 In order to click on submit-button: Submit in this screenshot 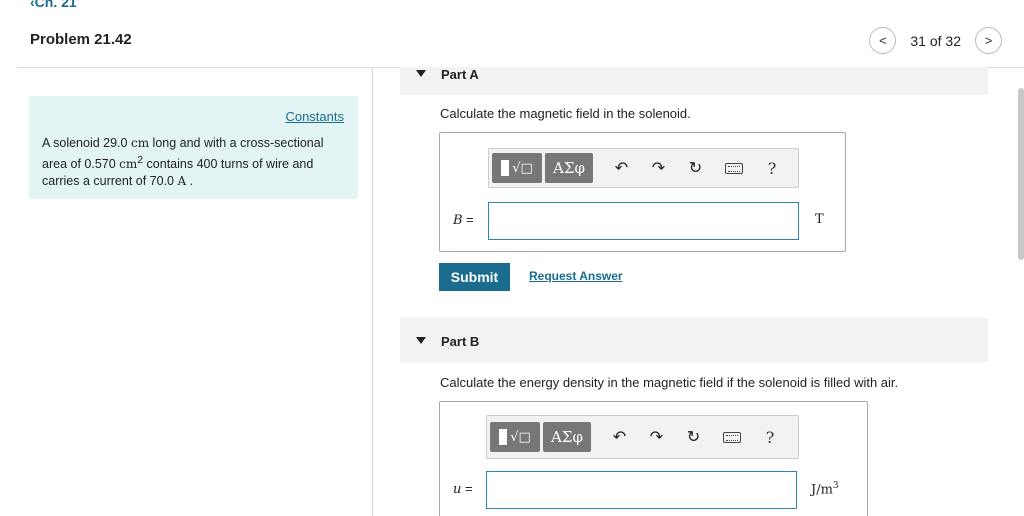, I will do `click(474, 277)`.